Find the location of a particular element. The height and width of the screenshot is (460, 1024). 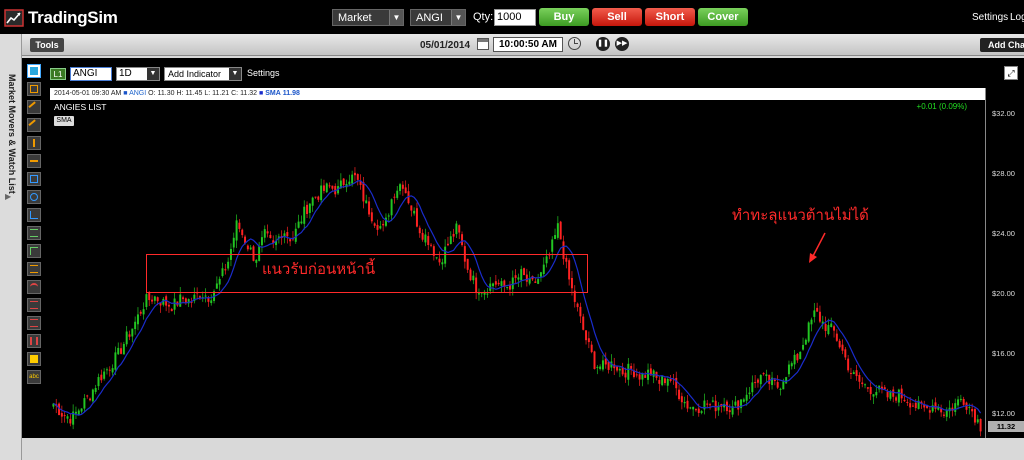

calendar-icon is located at coordinates (483, 44).